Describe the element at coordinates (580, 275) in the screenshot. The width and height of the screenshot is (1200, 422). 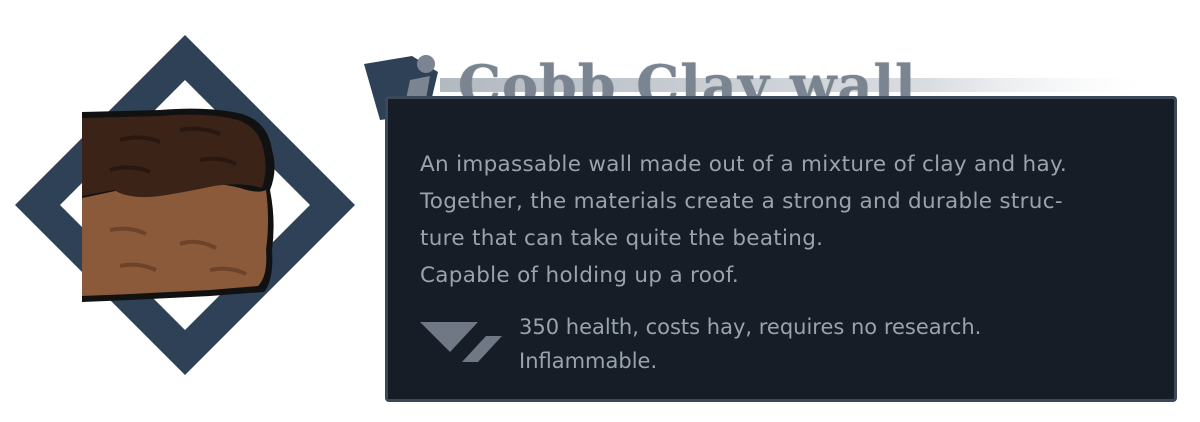
I see `description-line: Capable of holding up a roof.` at that location.